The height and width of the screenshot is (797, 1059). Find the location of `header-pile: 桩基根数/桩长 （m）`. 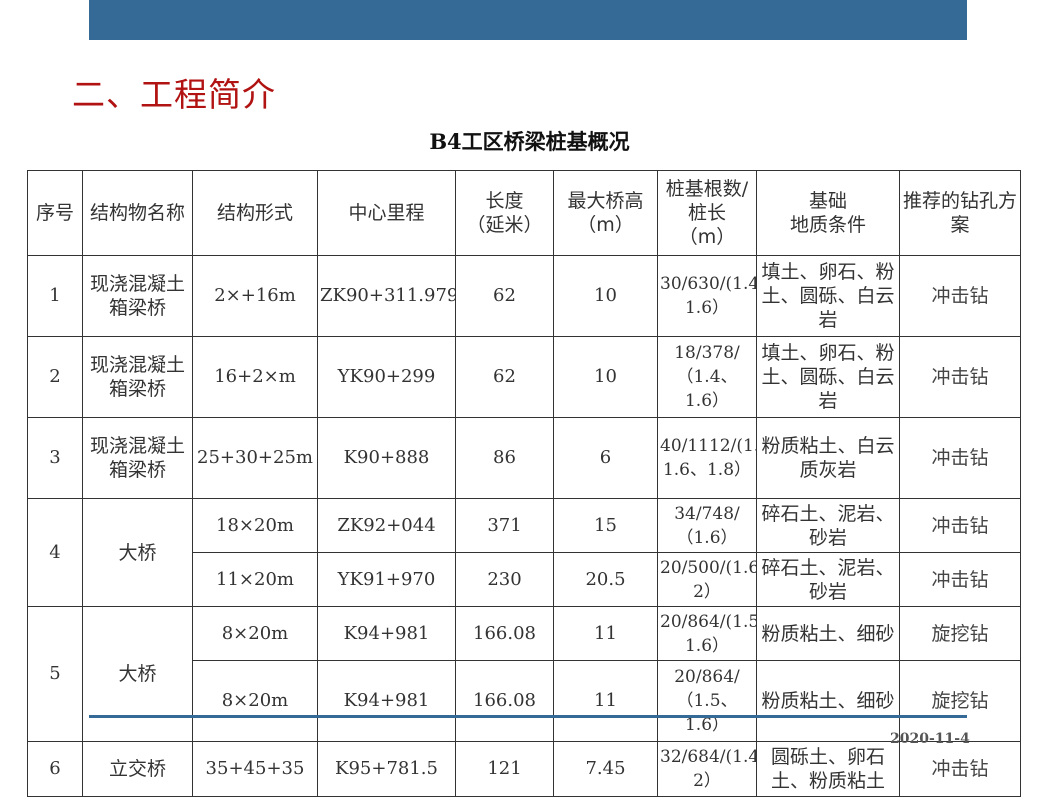

header-pile: 桩基根数/桩长 （m） is located at coordinates (707, 213).